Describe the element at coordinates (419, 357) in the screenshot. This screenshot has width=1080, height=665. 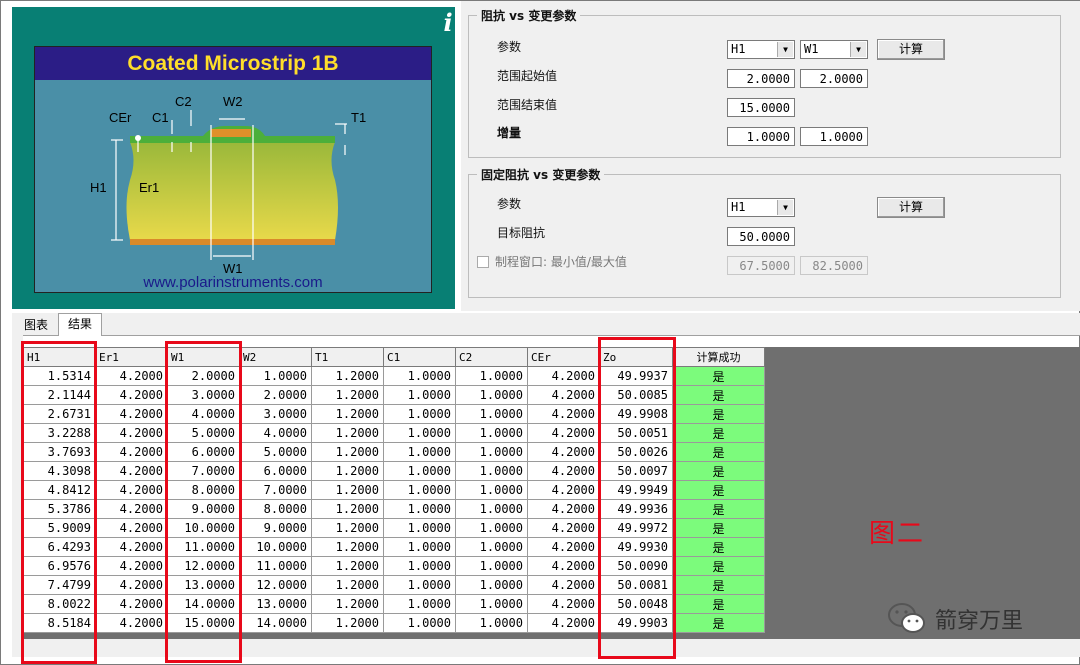
I see `column-header: C1` at that location.